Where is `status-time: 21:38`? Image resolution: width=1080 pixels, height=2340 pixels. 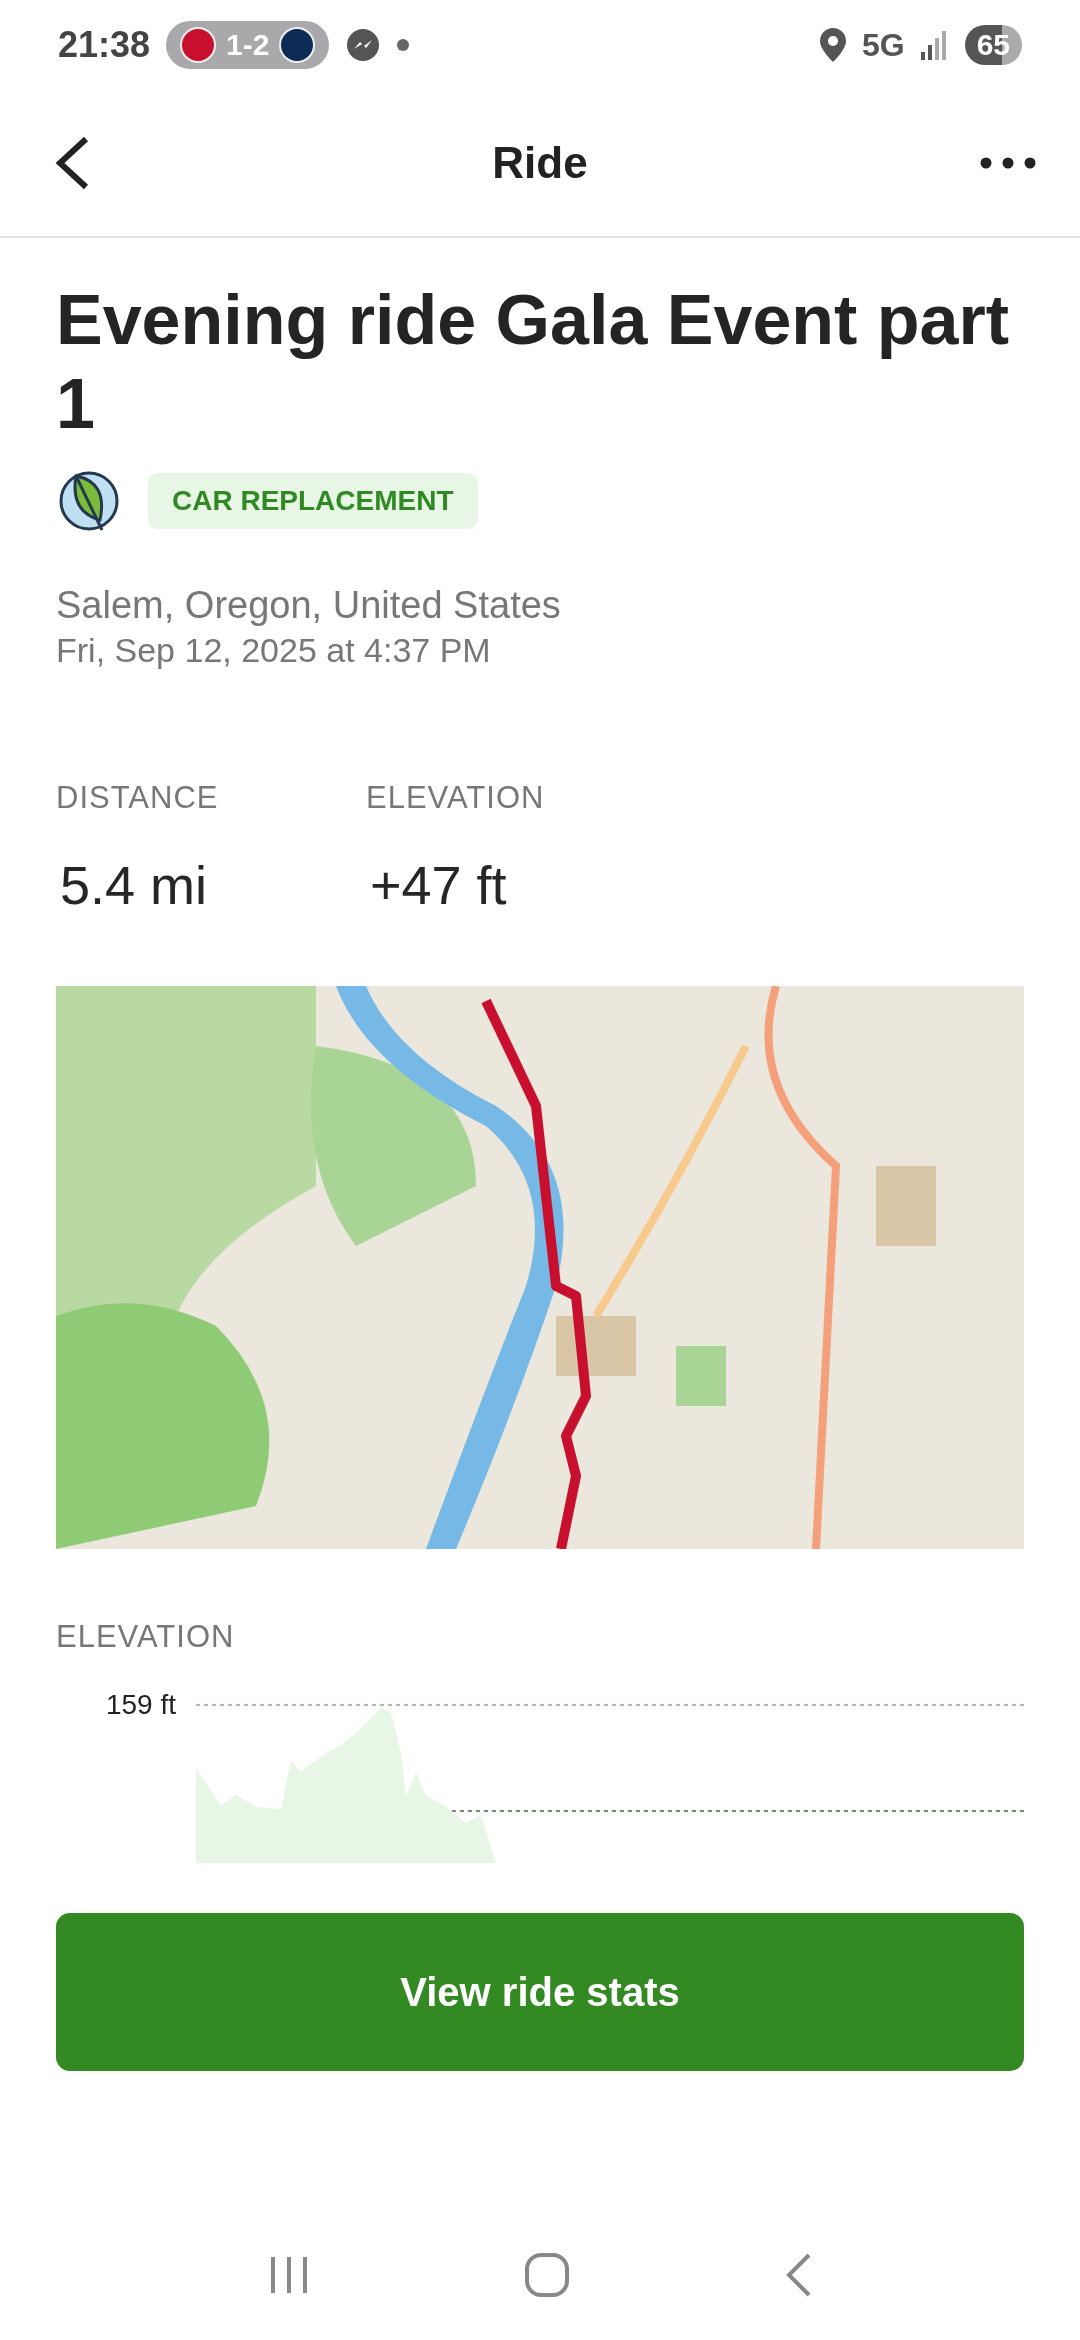 status-time: 21:38 is located at coordinates (104, 45).